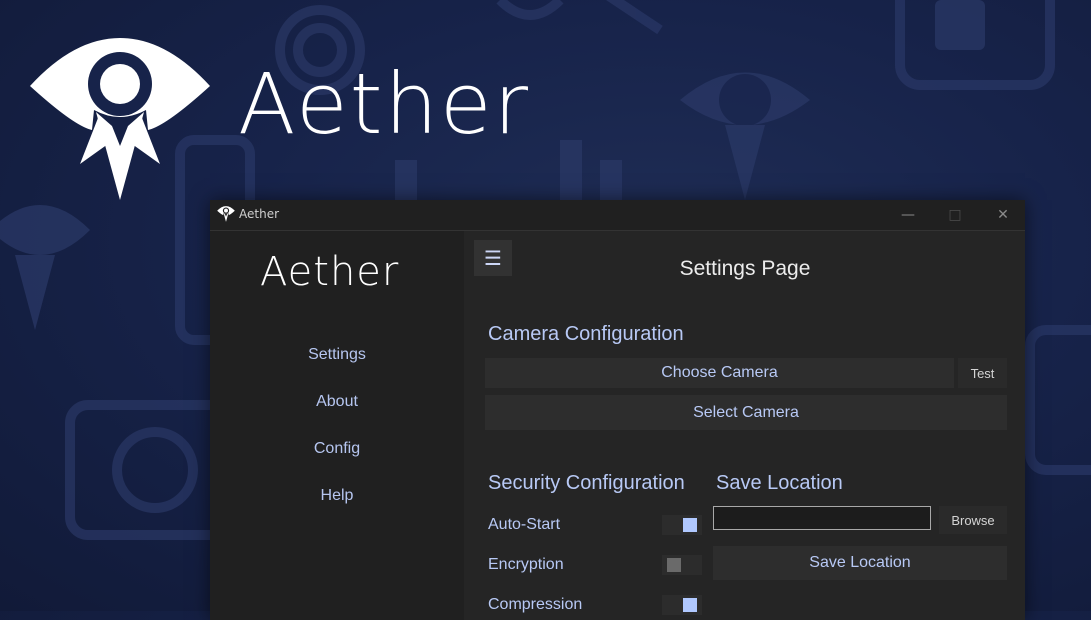 This screenshot has height=620, width=1091. I want to click on window-title: Aether, so click(259, 214).